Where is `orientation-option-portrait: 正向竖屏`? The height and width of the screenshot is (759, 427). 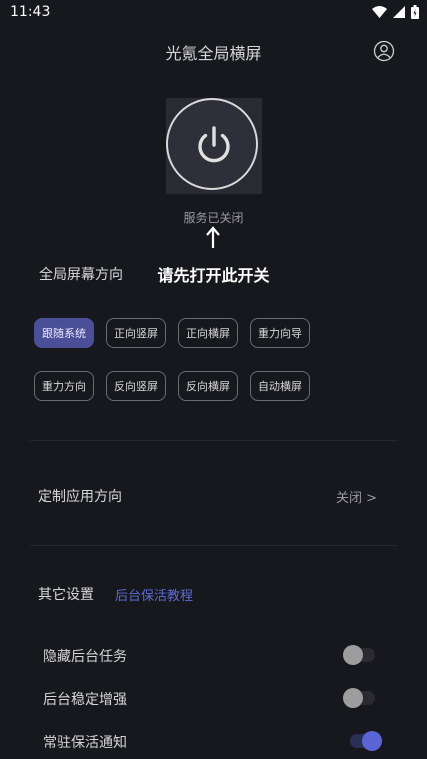
orientation-option-portrait: 正向竖屏 is located at coordinates (136, 333).